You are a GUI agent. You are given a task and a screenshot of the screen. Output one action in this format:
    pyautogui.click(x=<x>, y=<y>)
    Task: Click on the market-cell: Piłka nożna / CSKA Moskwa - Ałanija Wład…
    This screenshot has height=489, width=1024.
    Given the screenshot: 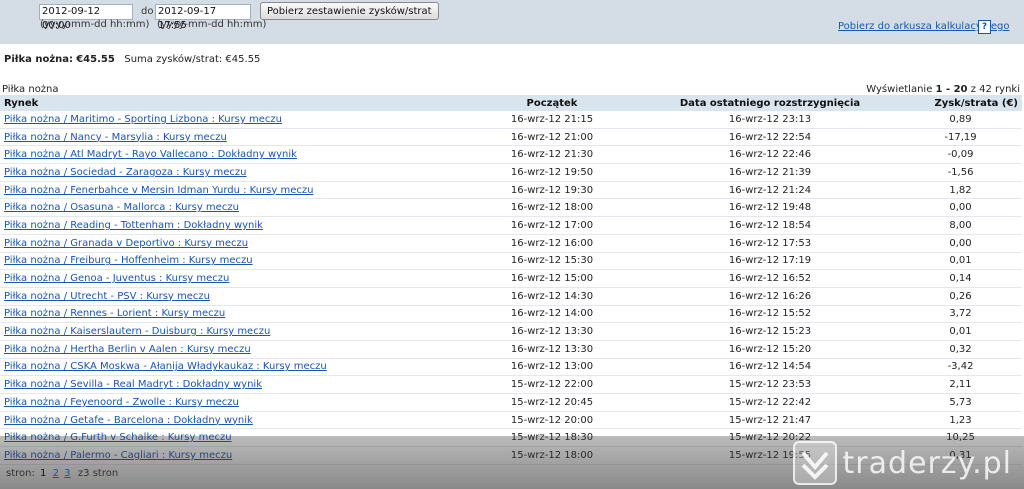 What is the action you would take?
    pyautogui.click(x=231, y=367)
    